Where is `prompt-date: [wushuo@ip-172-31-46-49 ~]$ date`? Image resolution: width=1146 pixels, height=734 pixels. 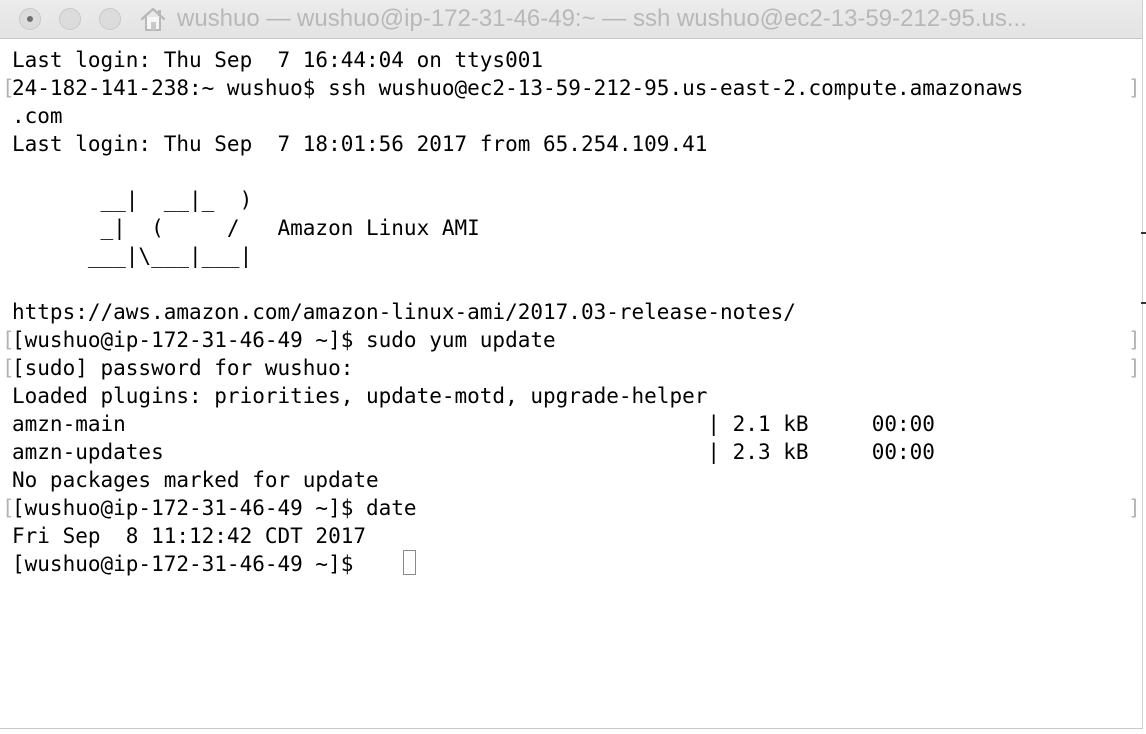
prompt-date: [wushuo@ip-172-31-46-49 ~]$ date is located at coordinates (214, 508).